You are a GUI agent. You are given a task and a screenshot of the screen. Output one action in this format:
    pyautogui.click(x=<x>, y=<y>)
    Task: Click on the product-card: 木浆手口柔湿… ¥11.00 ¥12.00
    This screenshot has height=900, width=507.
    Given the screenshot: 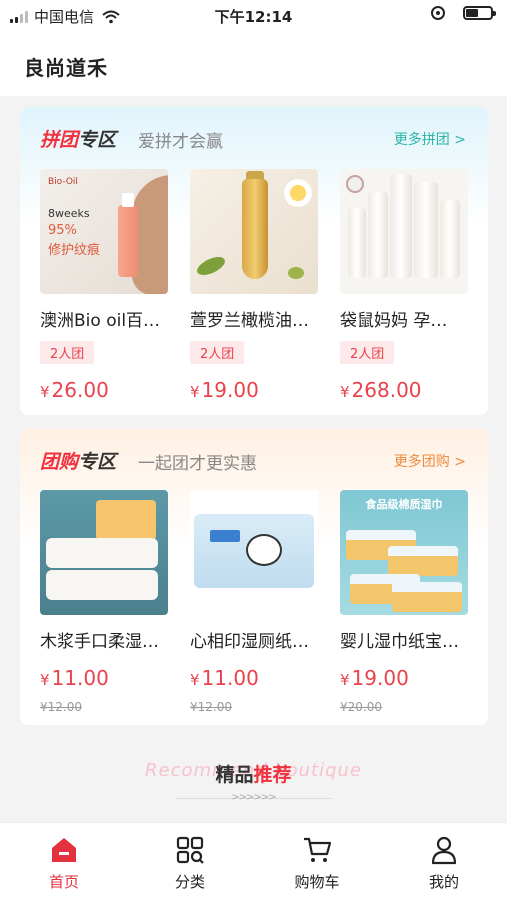 What is the action you would take?
    pyautogui.click(x=104, y=602)
    